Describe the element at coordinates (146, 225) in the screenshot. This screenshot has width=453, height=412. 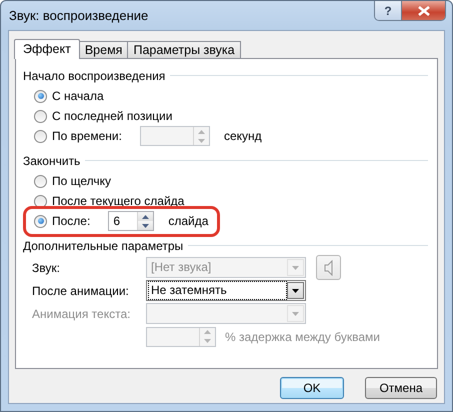
I see `spin-down-button` at that location.